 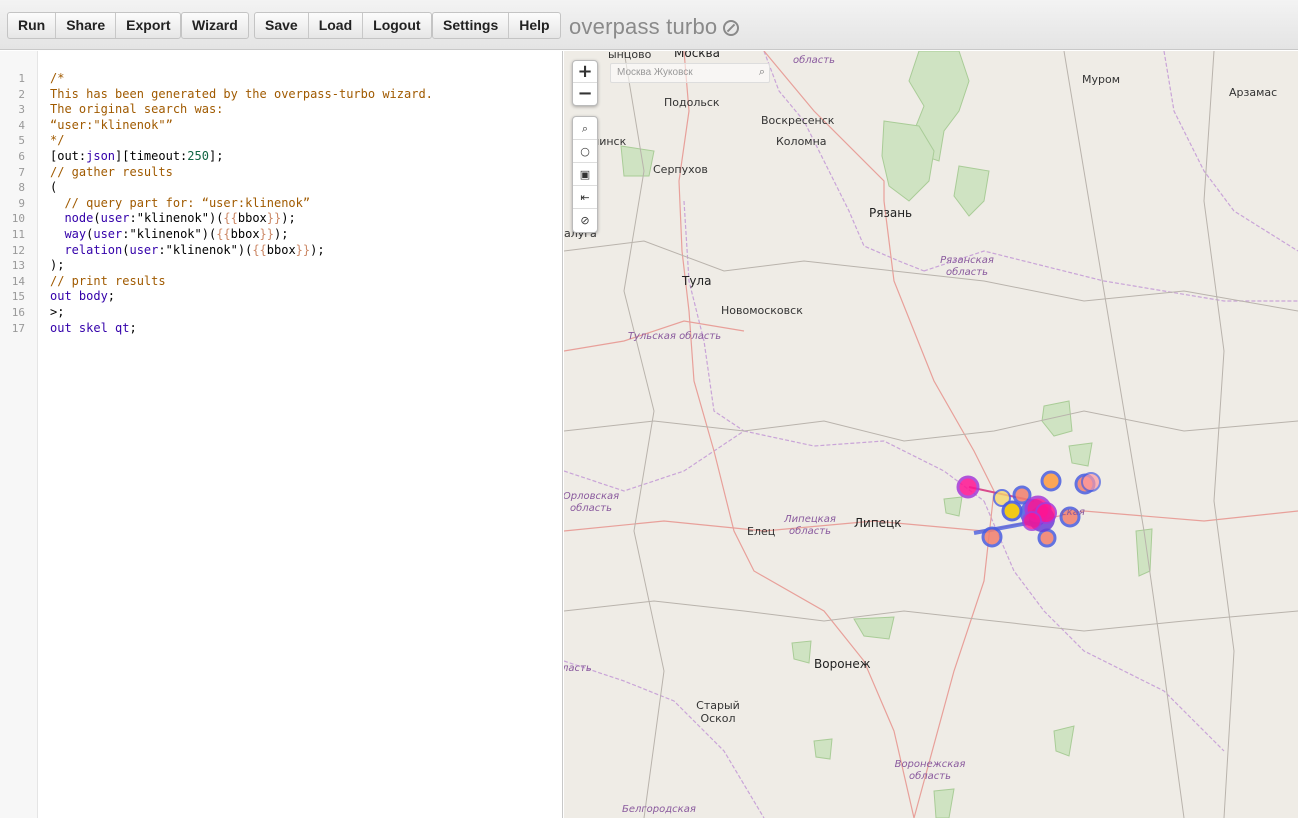 I want to click on search-location-icon: ⌕, so click(x=585, y=128).